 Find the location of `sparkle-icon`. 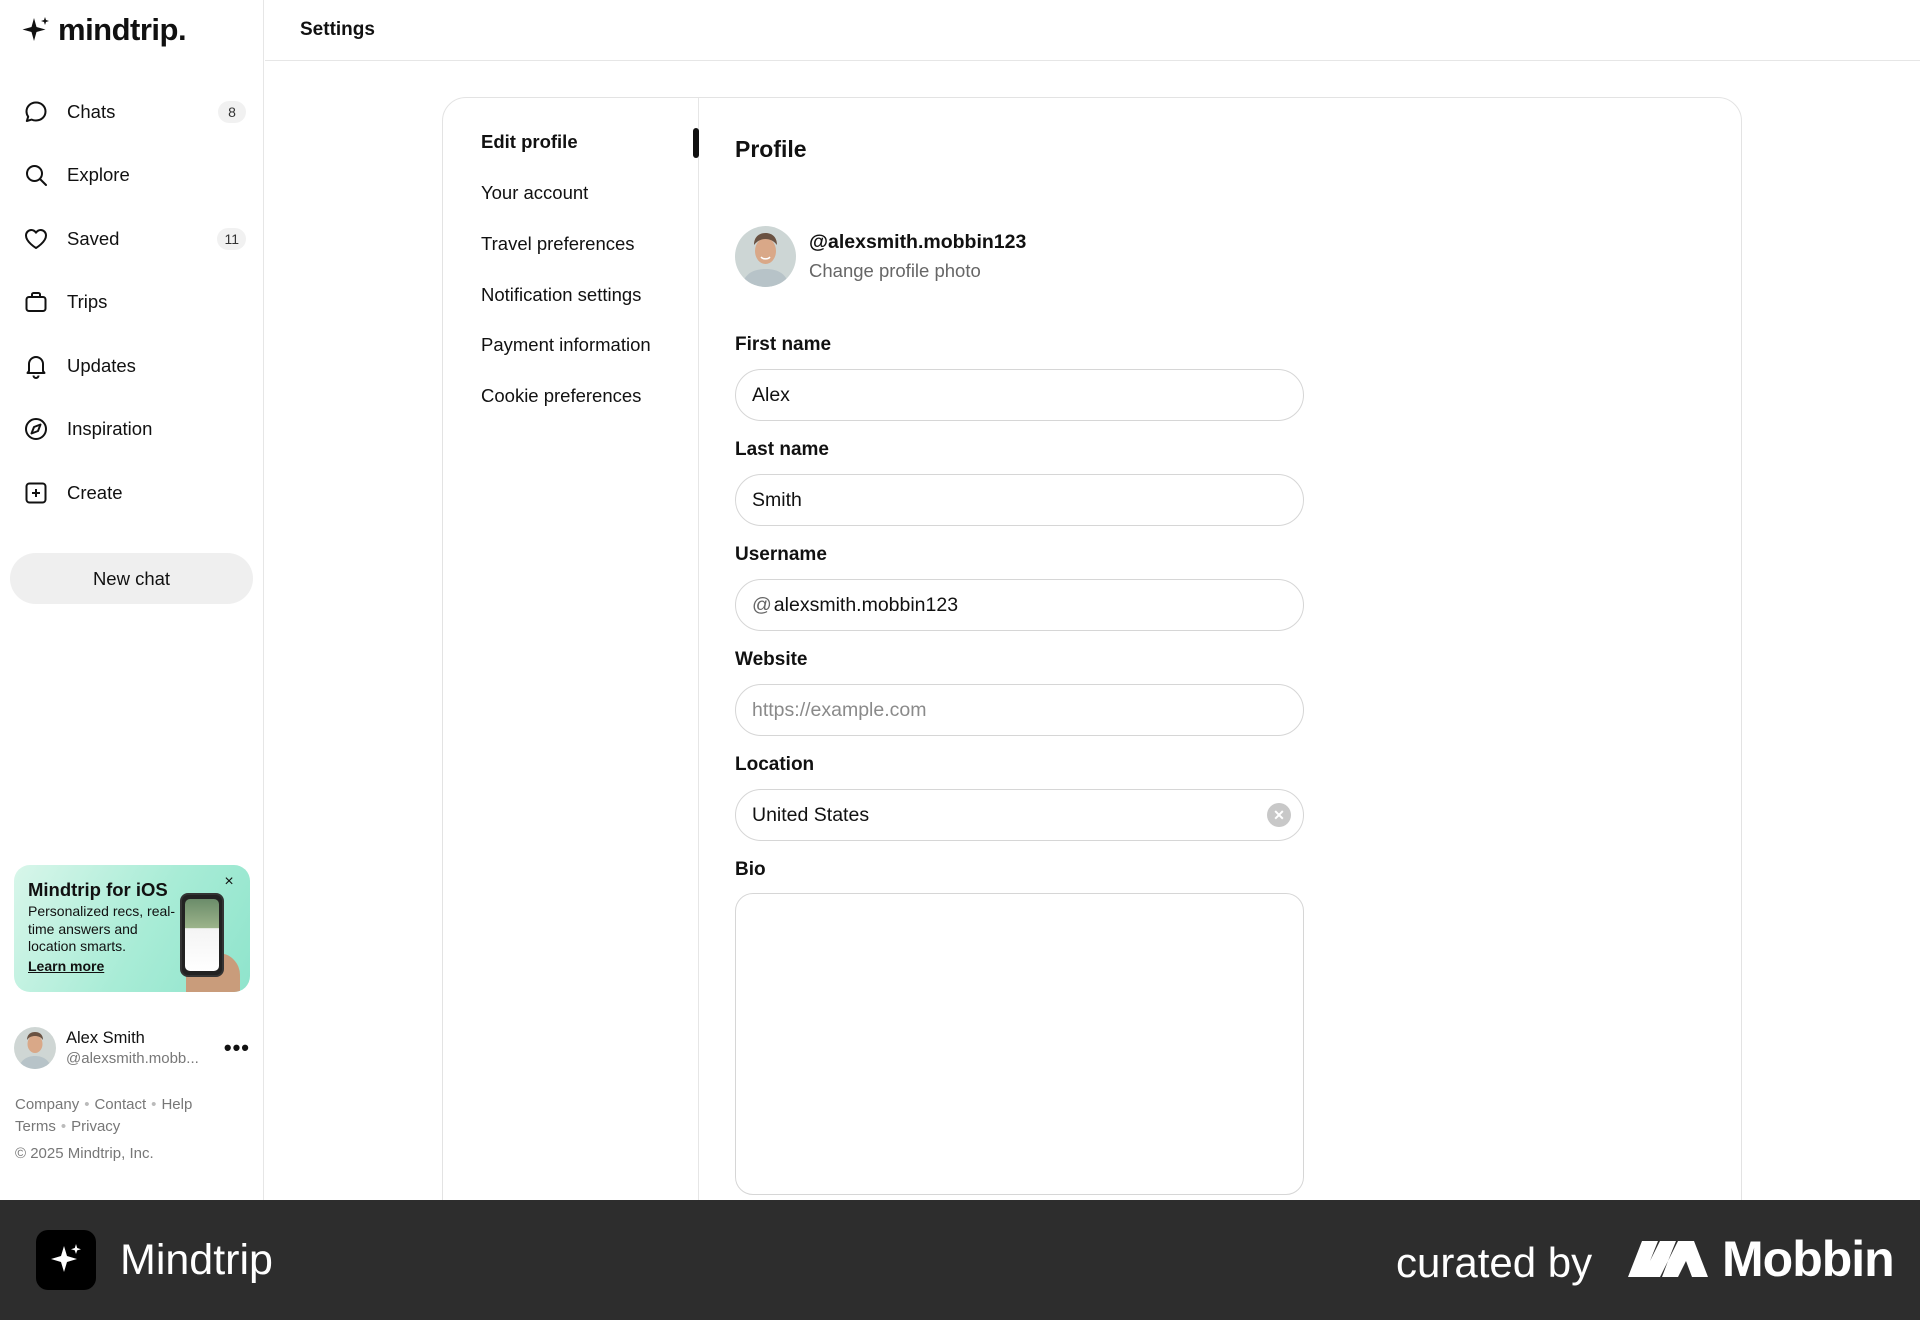

sparkle-icon is located at coordinates (66, 1258).